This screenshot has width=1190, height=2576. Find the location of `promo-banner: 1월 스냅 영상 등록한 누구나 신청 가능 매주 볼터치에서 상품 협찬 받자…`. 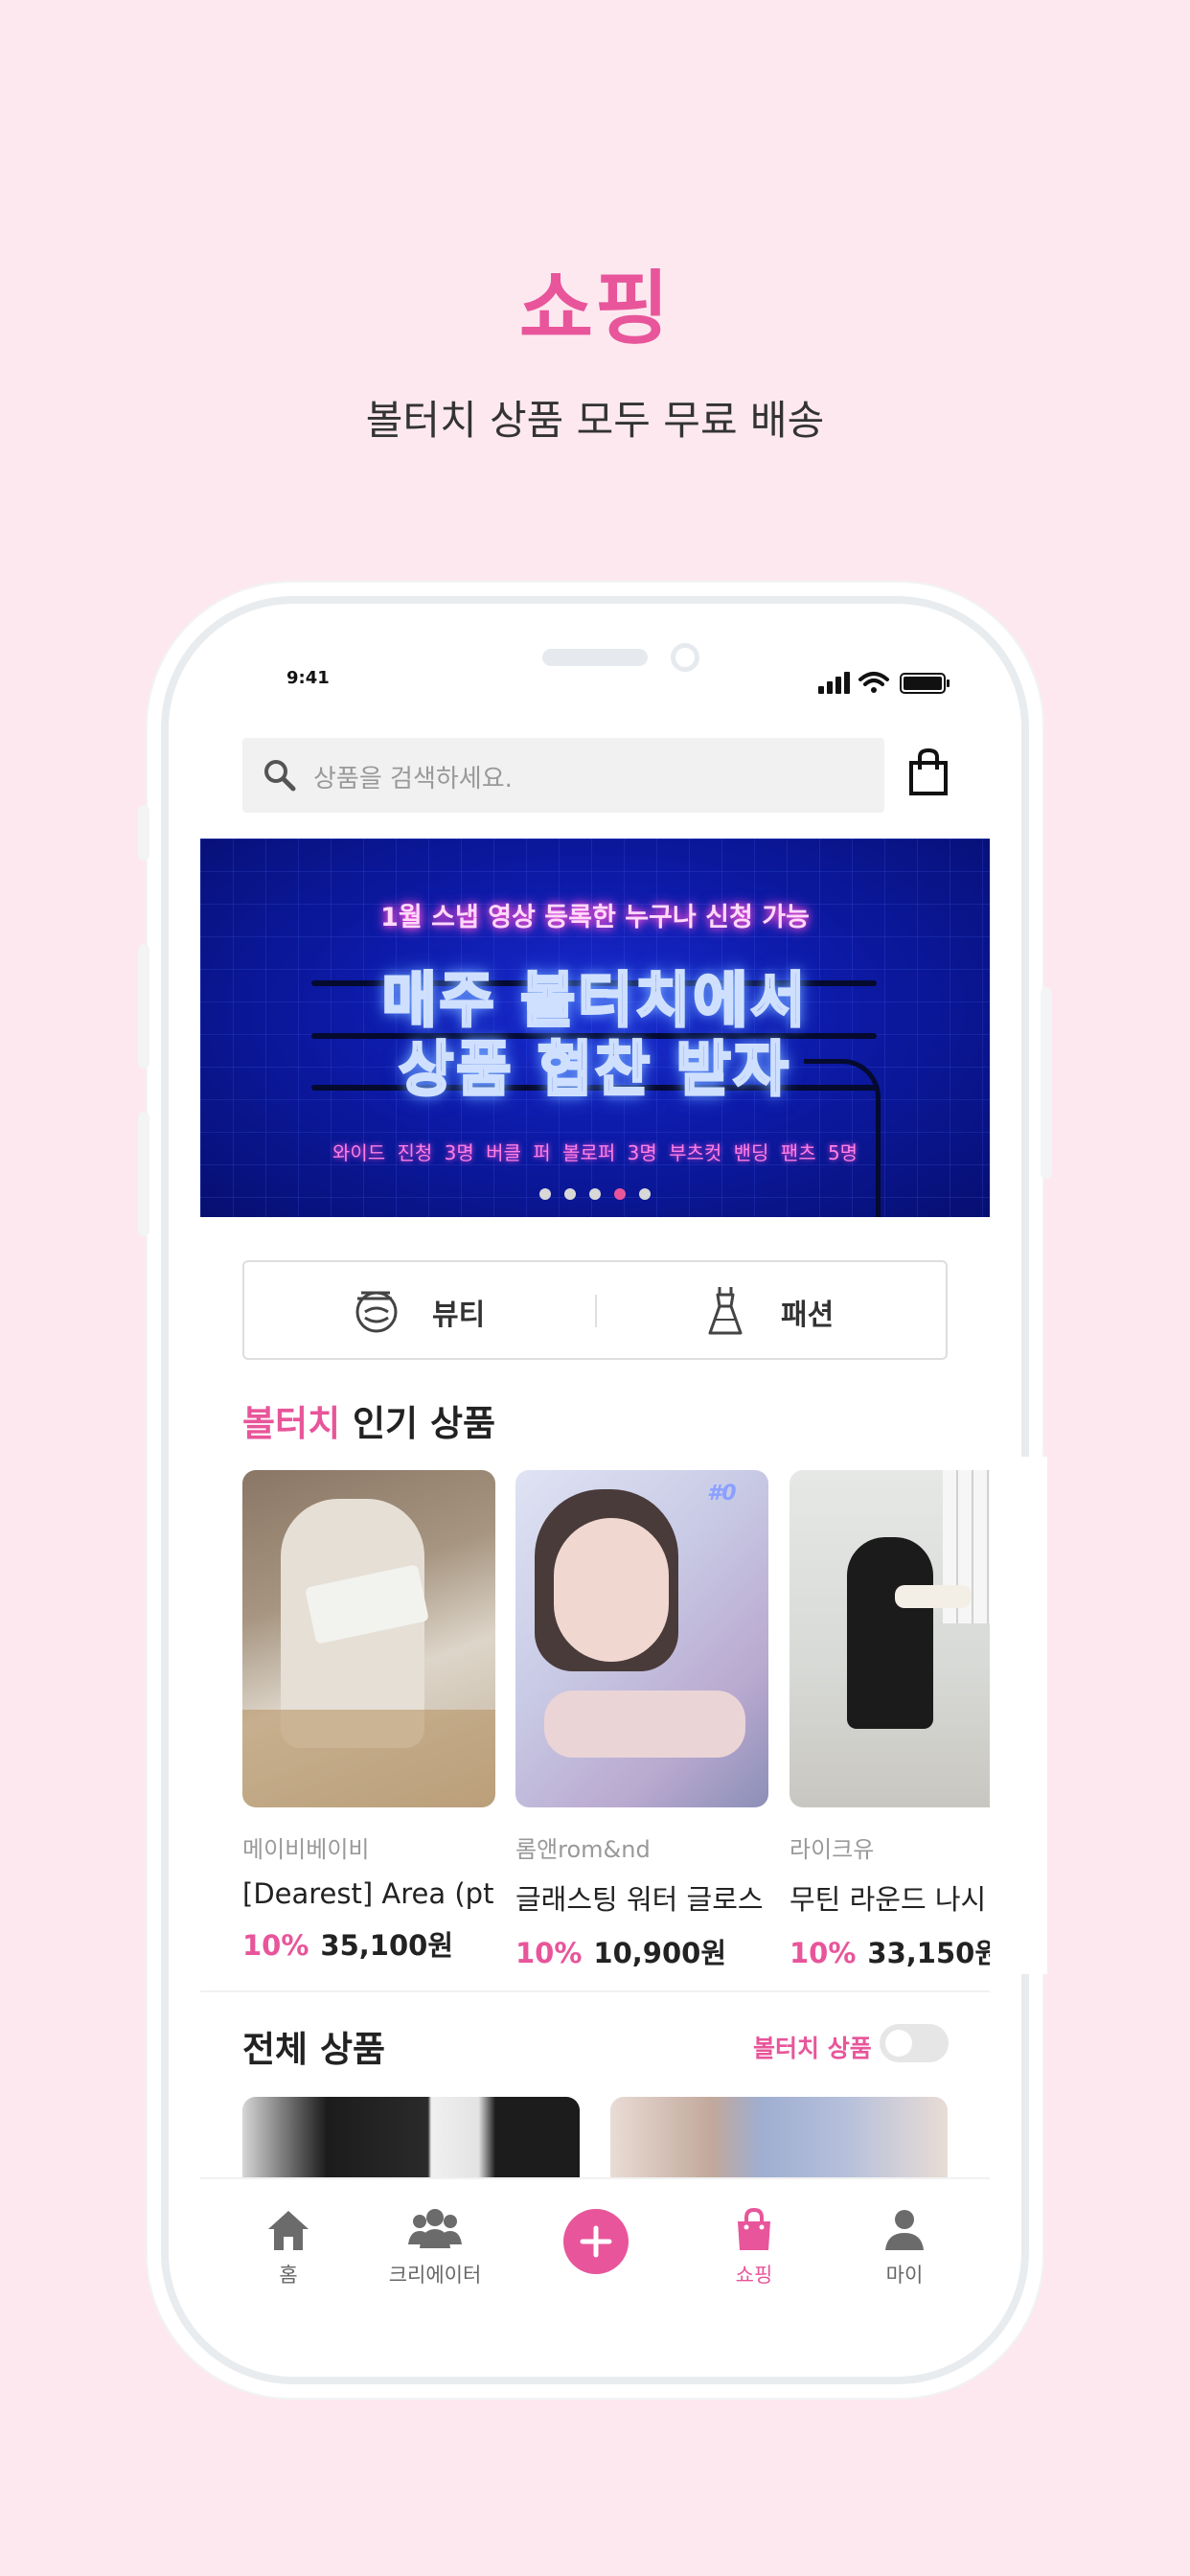

promo-banner: 1월 스냅 영상 등록한 누구나 신청 가능 매주 볼터치에서 상품 협찬 받자… is located at coordinates (595, 1028).